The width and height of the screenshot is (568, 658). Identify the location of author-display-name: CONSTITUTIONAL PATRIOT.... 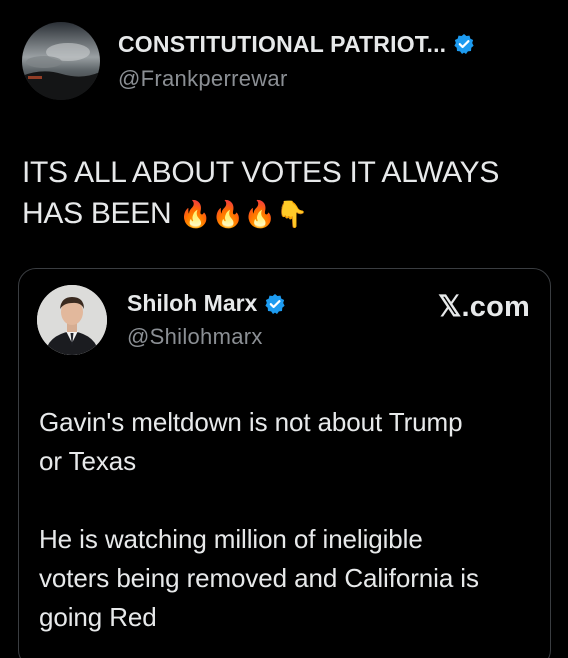
(282, 44).